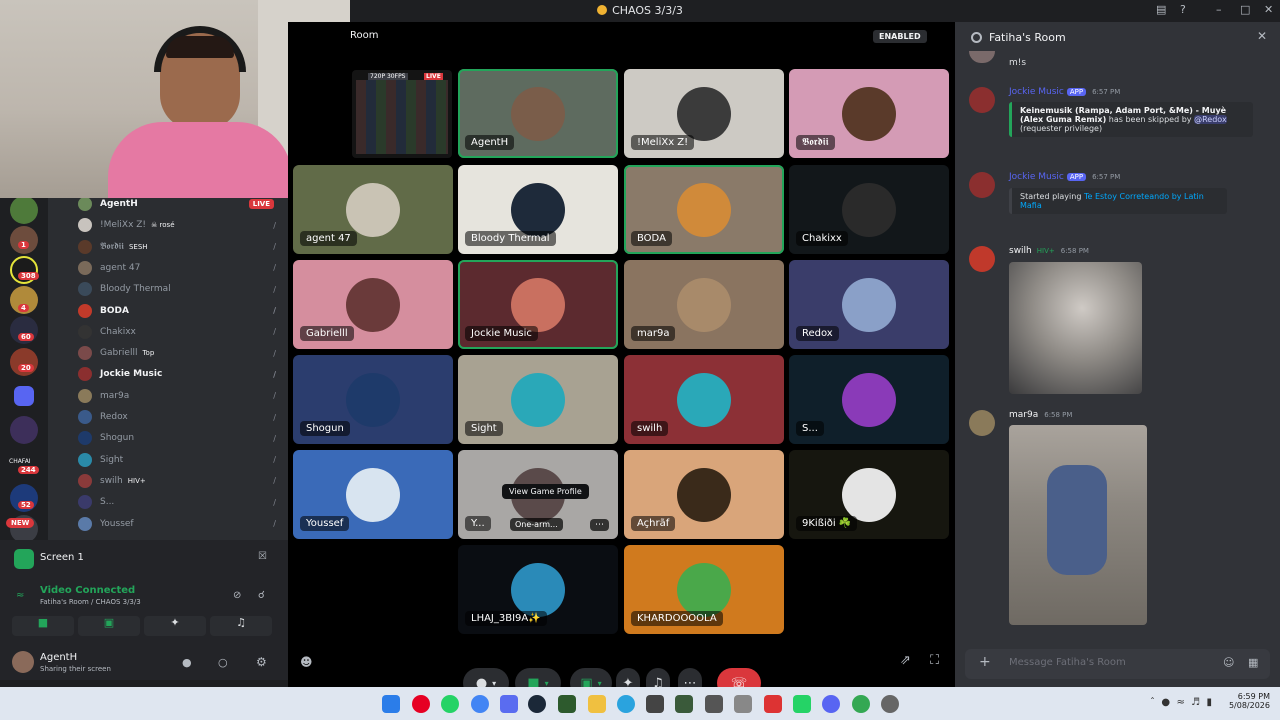  Describe the element at coordinates (183, 374) in the screenshot. I see `voice-member: Jockie Music ∕` at that location.